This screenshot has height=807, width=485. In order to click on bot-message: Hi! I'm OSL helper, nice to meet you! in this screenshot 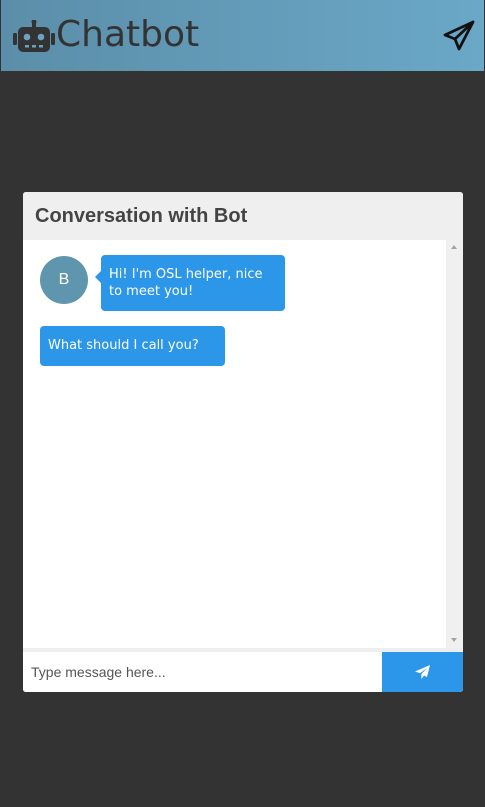, I will do `click(190, 283)`.